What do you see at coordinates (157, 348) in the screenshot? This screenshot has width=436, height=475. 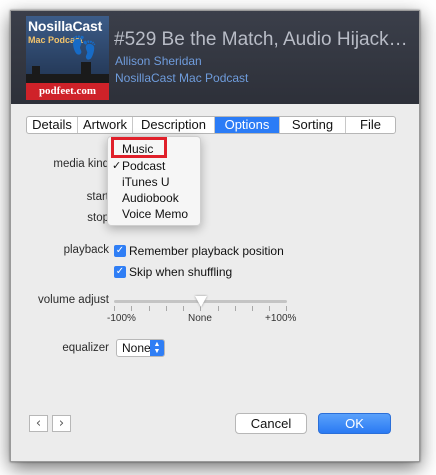 I see `updown-chevron-icon: ▲ ▼` at bounding box center [157, 348].